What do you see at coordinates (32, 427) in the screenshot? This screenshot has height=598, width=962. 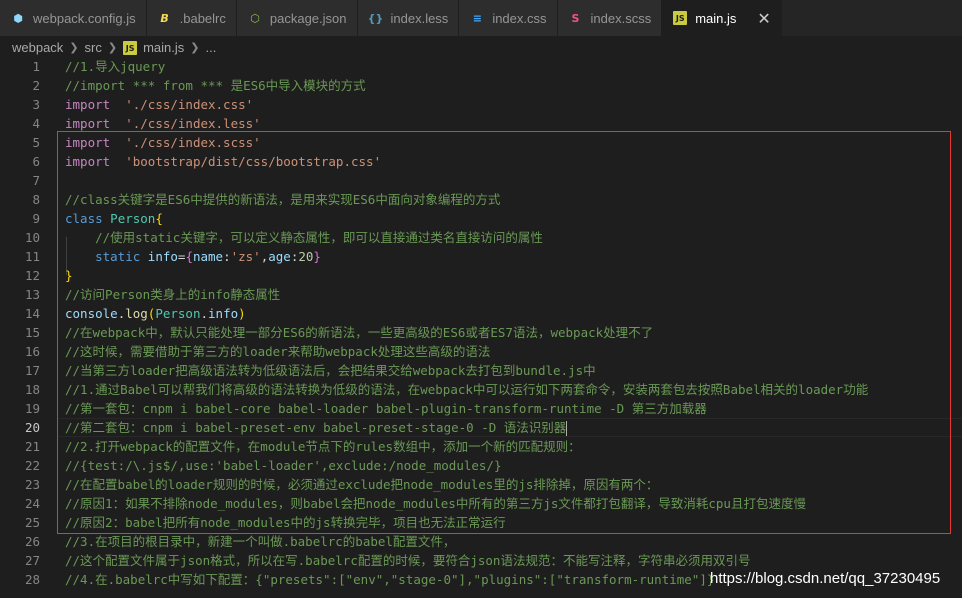 I see `line-number: 20` at bounding box center [32, 427].